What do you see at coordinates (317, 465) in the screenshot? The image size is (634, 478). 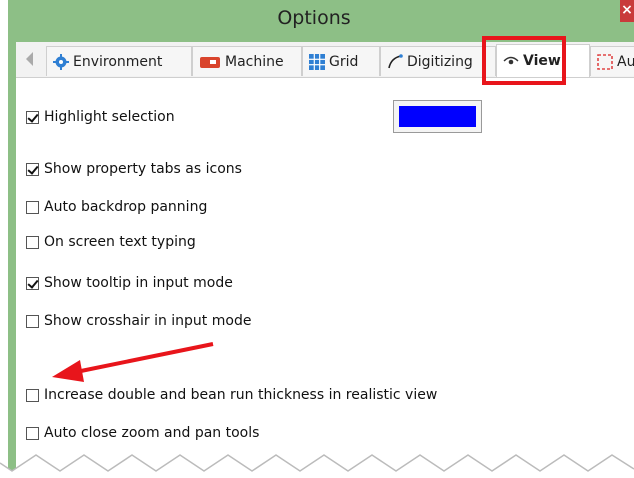 I see `torn-edge` at bounding box center [317, 465].